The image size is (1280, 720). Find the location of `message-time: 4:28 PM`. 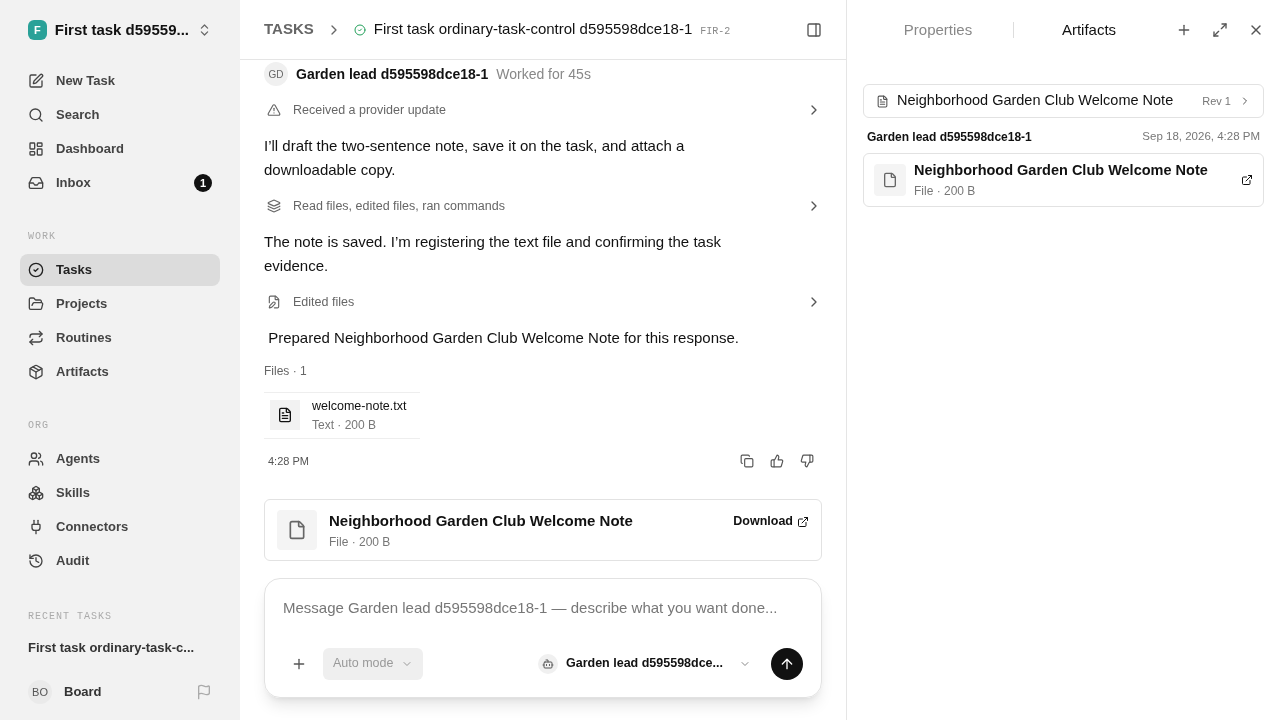

message-time: 4:28 PM is located at coordinates (289, 461).